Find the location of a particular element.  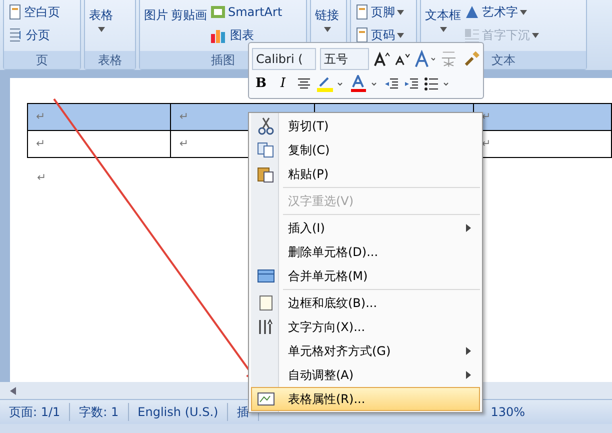

format-painter-icon is located at coordinates (471, 59).